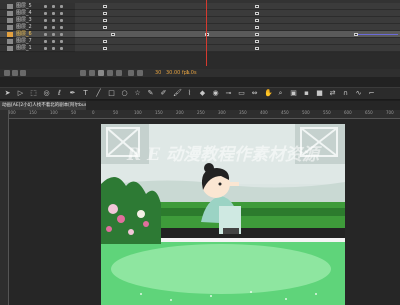 This screenshot has height=305, width=400. What do you see at coordinates (241, 93) in the screenshot?
I see `eraser-icon: ▭` at bounding box center [241, 93].